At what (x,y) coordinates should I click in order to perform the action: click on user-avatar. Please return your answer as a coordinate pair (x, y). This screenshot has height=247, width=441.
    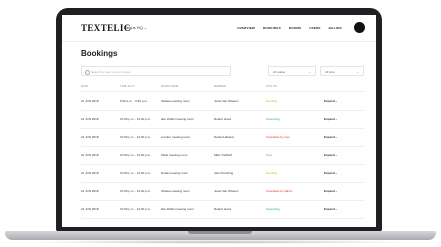
    Looking at the image, I should click on (359, 27).